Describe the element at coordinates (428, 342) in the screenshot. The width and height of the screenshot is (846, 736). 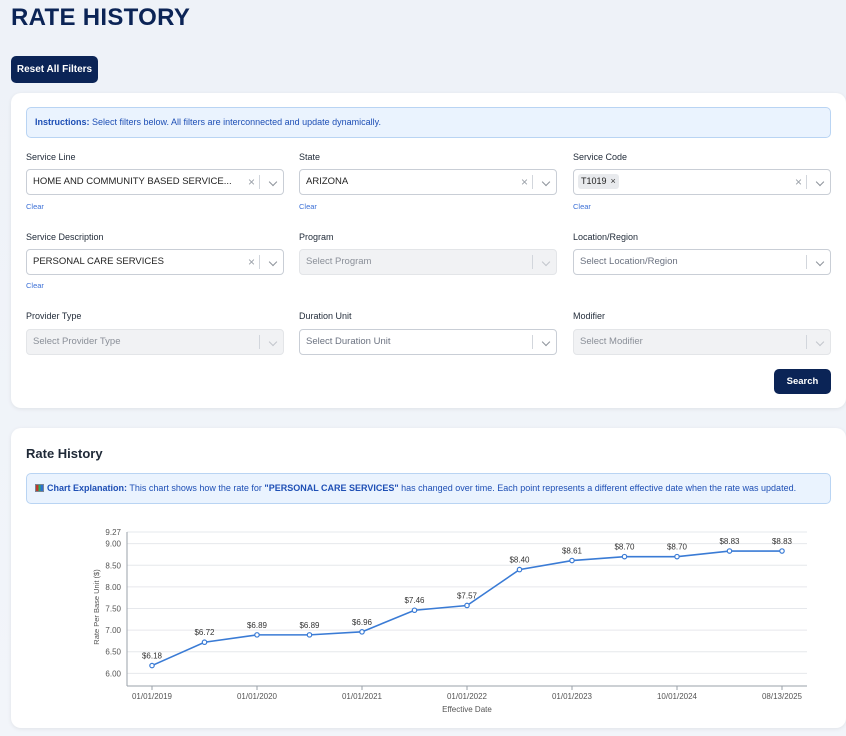
I see `duration-unit-select: Select Duration Unit` at that location.